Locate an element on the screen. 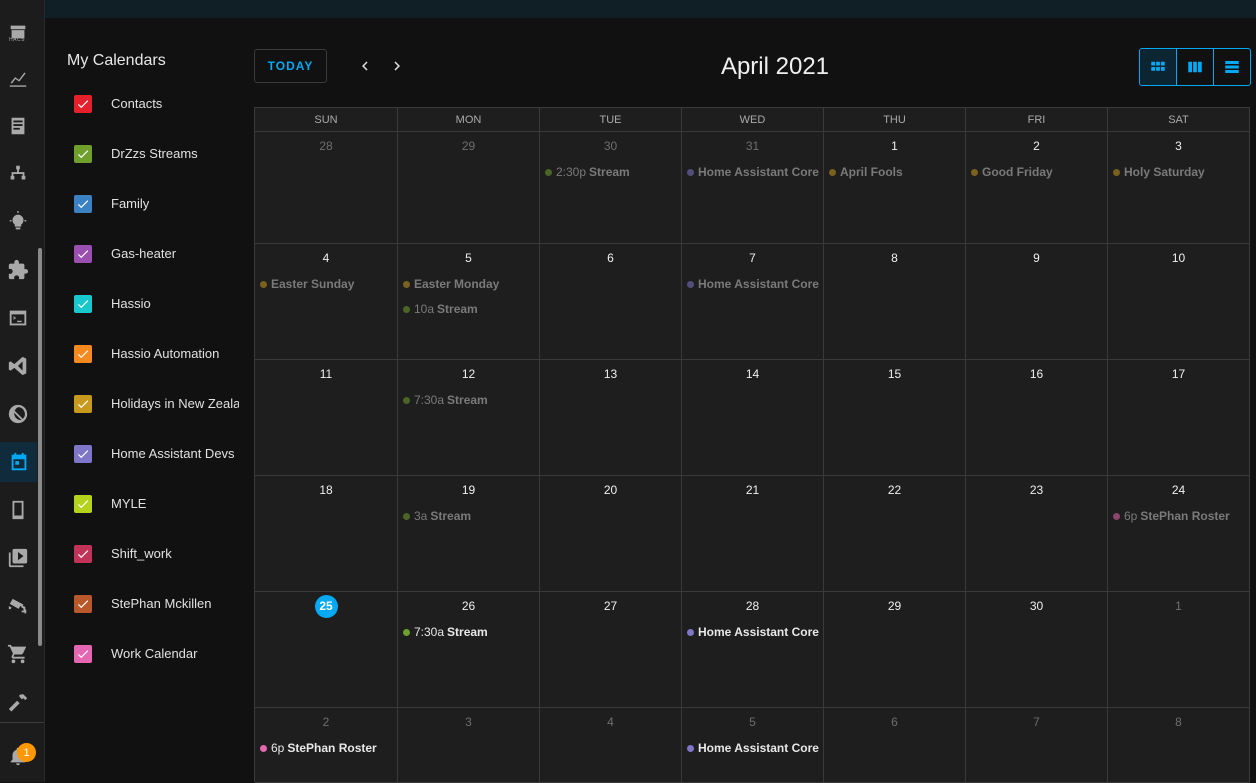 This screenshot has width=1256, height=783. rail-item-network is located at coordinates (18, 174).